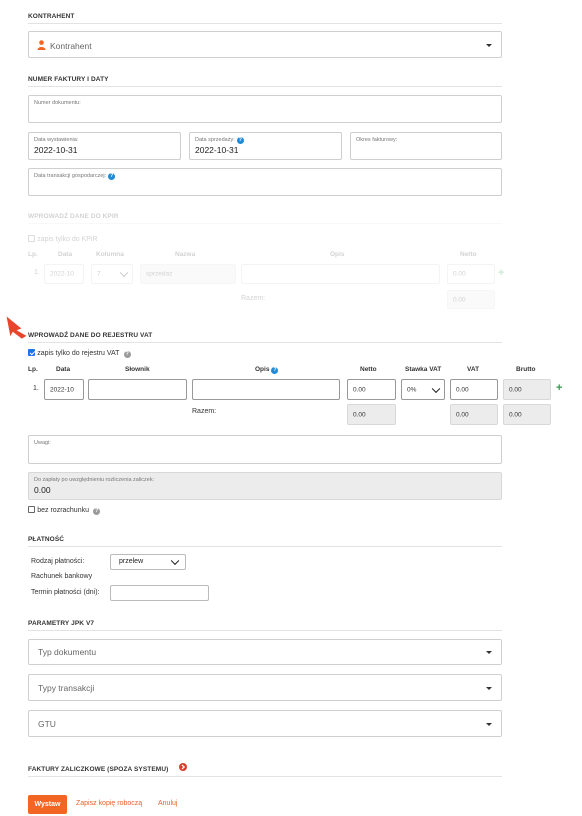 The image size is (582, 816). Describe the element at coordinates (109, 803) in the screenshot. I see `save-draft-link: Zapisz kopię roboczą` at that location.